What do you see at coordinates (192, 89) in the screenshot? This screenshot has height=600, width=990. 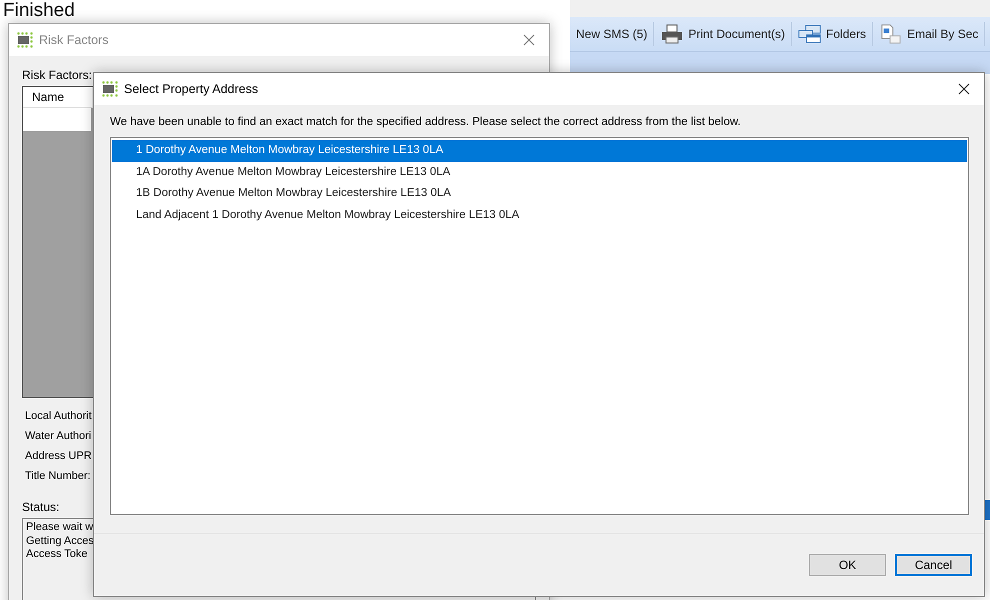 I see `window-title: Select Property Address` at bounding box center [192, 89].